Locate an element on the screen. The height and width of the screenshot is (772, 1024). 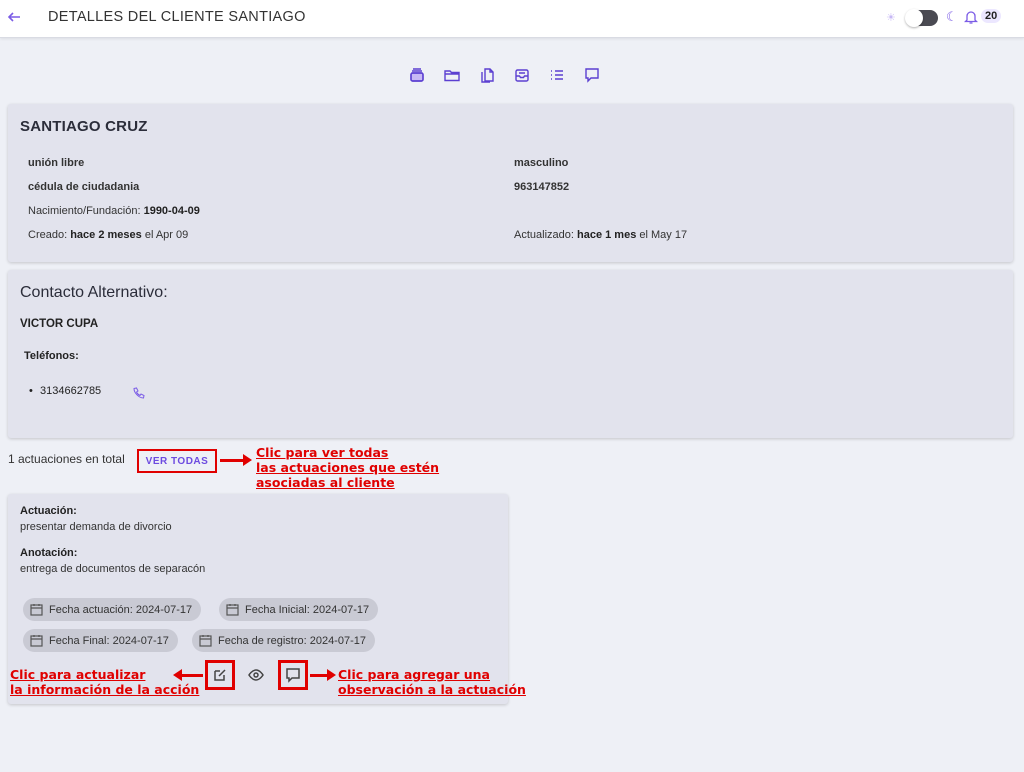
annotation-line: Clic para ver todas is located at coordinates (322, 452).